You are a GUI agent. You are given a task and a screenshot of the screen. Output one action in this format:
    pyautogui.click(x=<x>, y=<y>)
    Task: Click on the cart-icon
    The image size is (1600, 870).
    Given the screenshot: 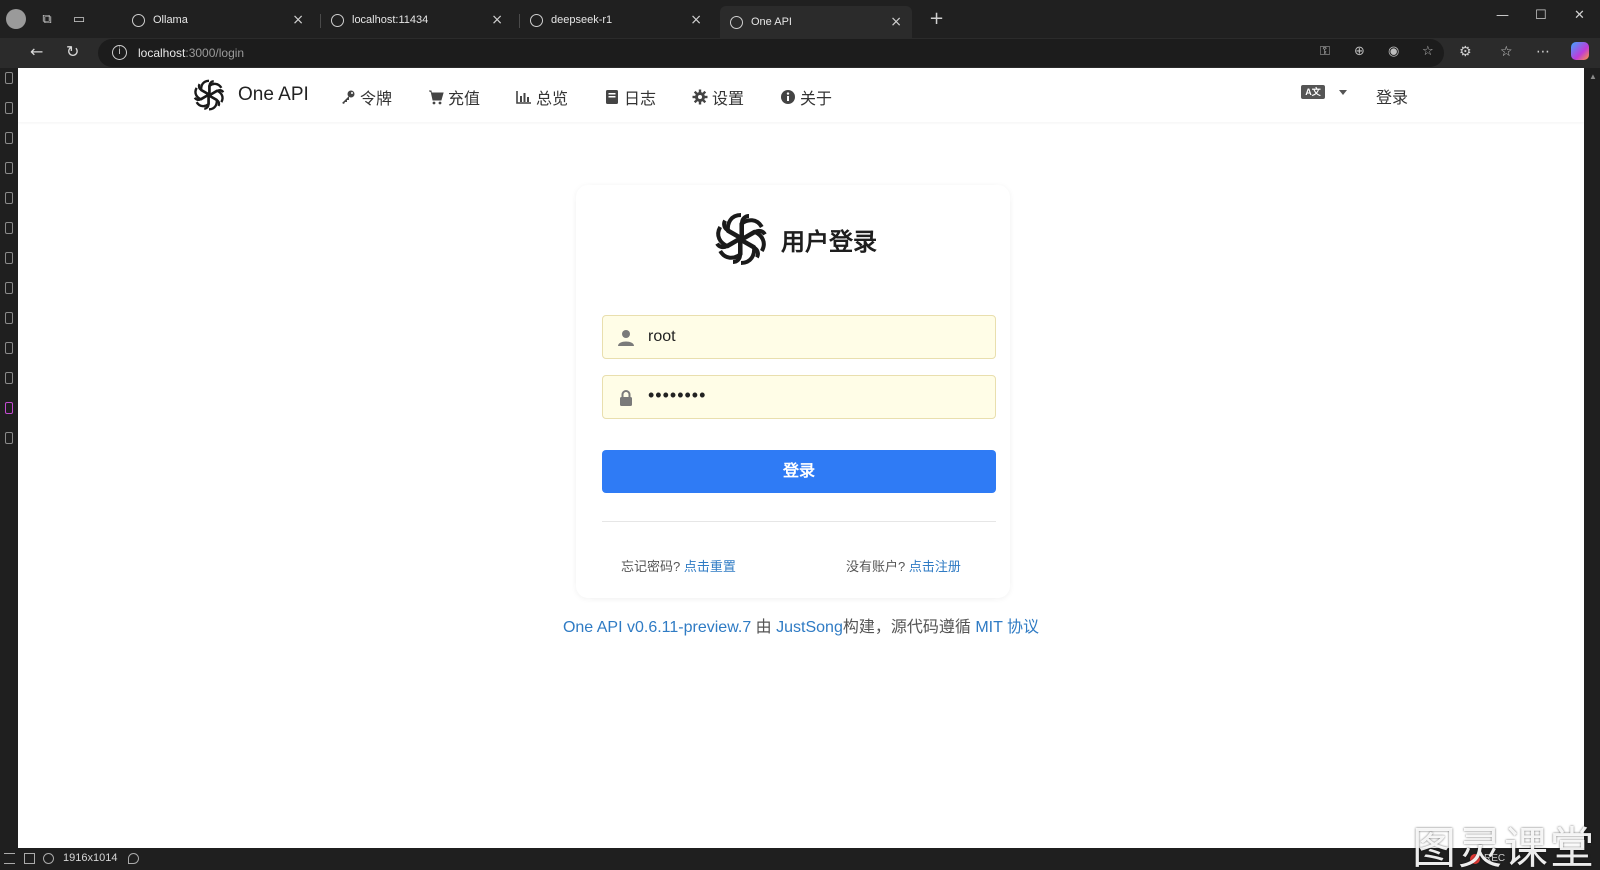 What is the action you would take?
    pyautogui.click(x=436, y=97)
    